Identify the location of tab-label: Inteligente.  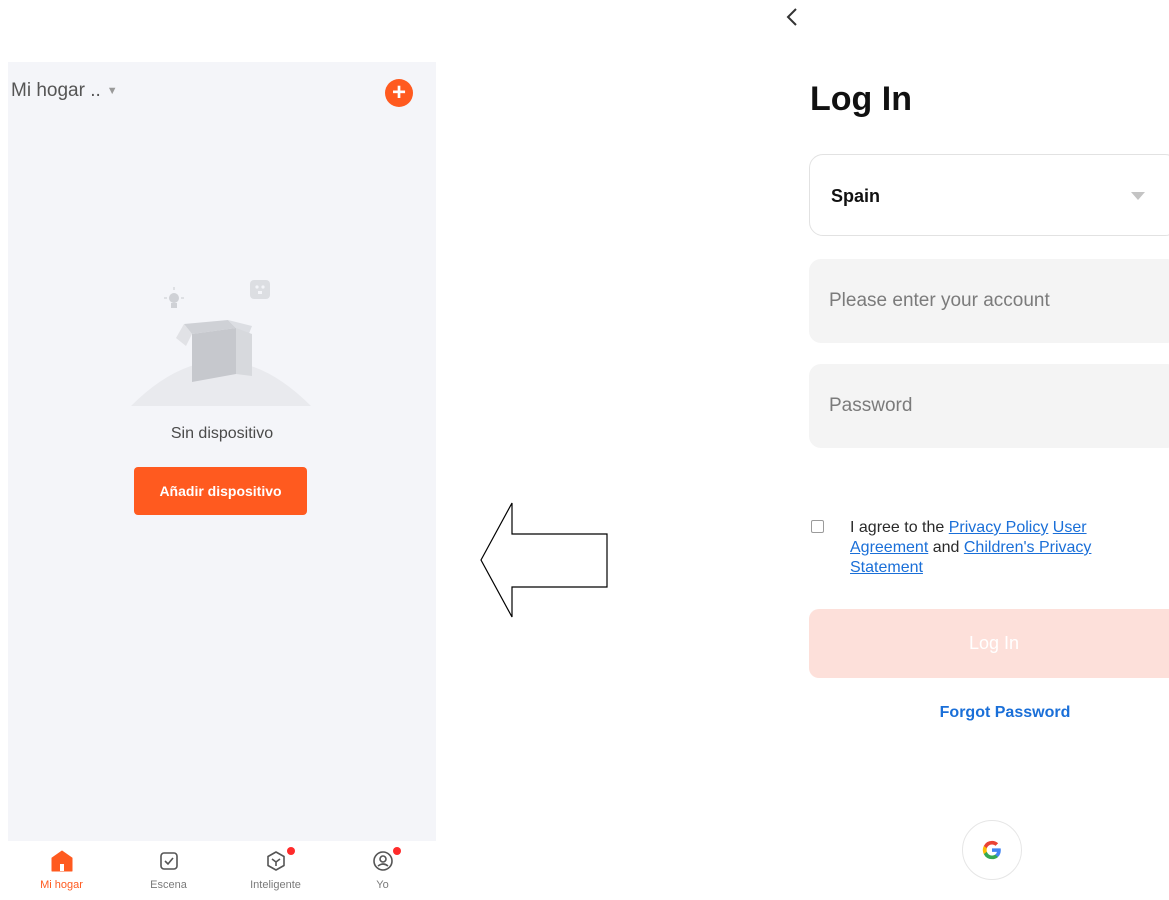
(275, 885).